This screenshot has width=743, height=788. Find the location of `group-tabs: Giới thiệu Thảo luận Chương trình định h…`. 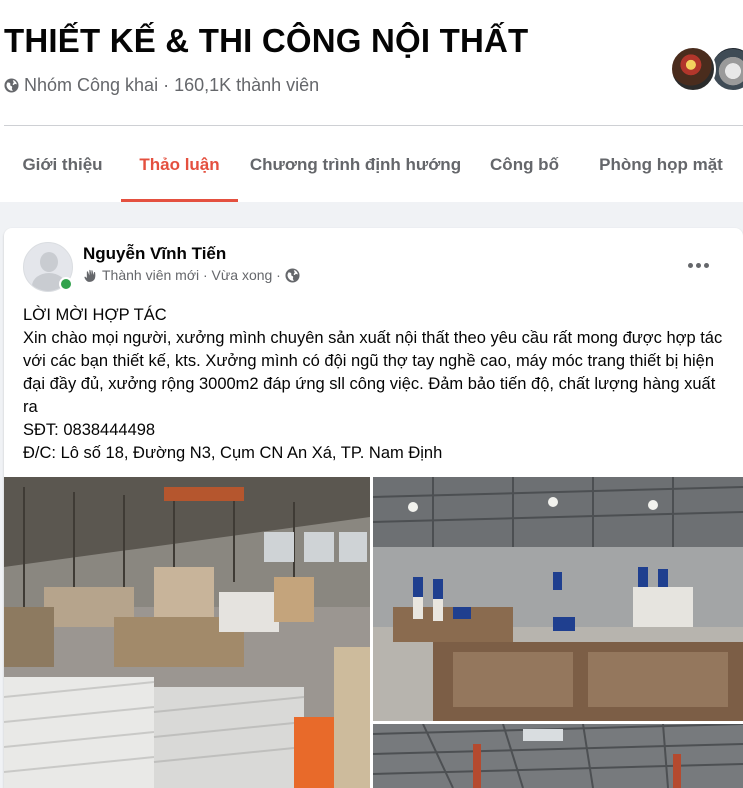

group-tabs: Giới thiệu Thảo luận Chương trình định h… is located at coordinates (373, 165).